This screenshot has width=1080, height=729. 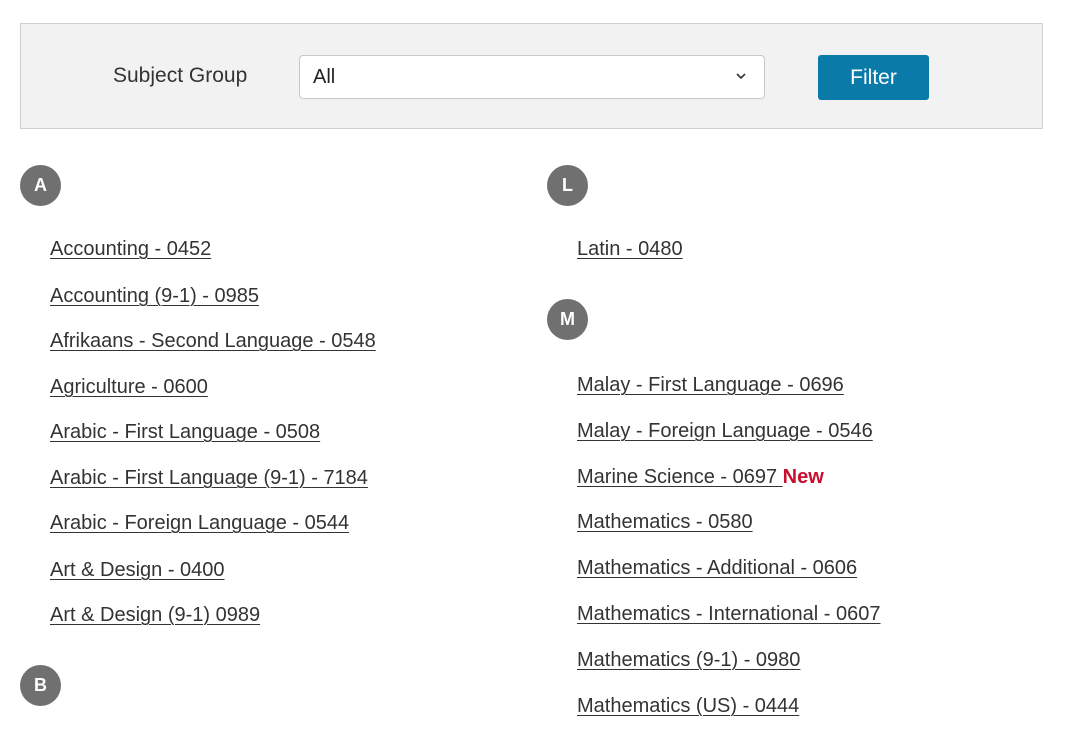 What do you see at coordinates (40, 185) in the screenshot?
I see `letter-badge-a: A` at bounding box center [40, 185].